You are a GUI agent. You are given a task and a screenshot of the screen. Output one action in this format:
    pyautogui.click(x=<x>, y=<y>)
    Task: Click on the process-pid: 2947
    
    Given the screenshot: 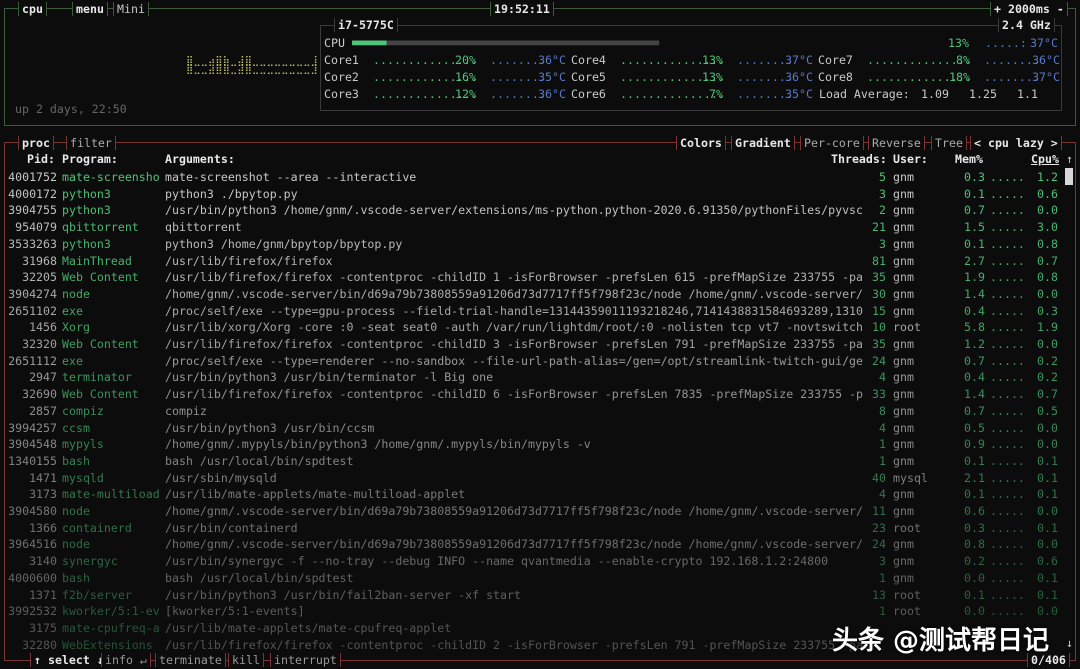 What is the action you would take?
    pyautogui.click(x=43, y=377)
    